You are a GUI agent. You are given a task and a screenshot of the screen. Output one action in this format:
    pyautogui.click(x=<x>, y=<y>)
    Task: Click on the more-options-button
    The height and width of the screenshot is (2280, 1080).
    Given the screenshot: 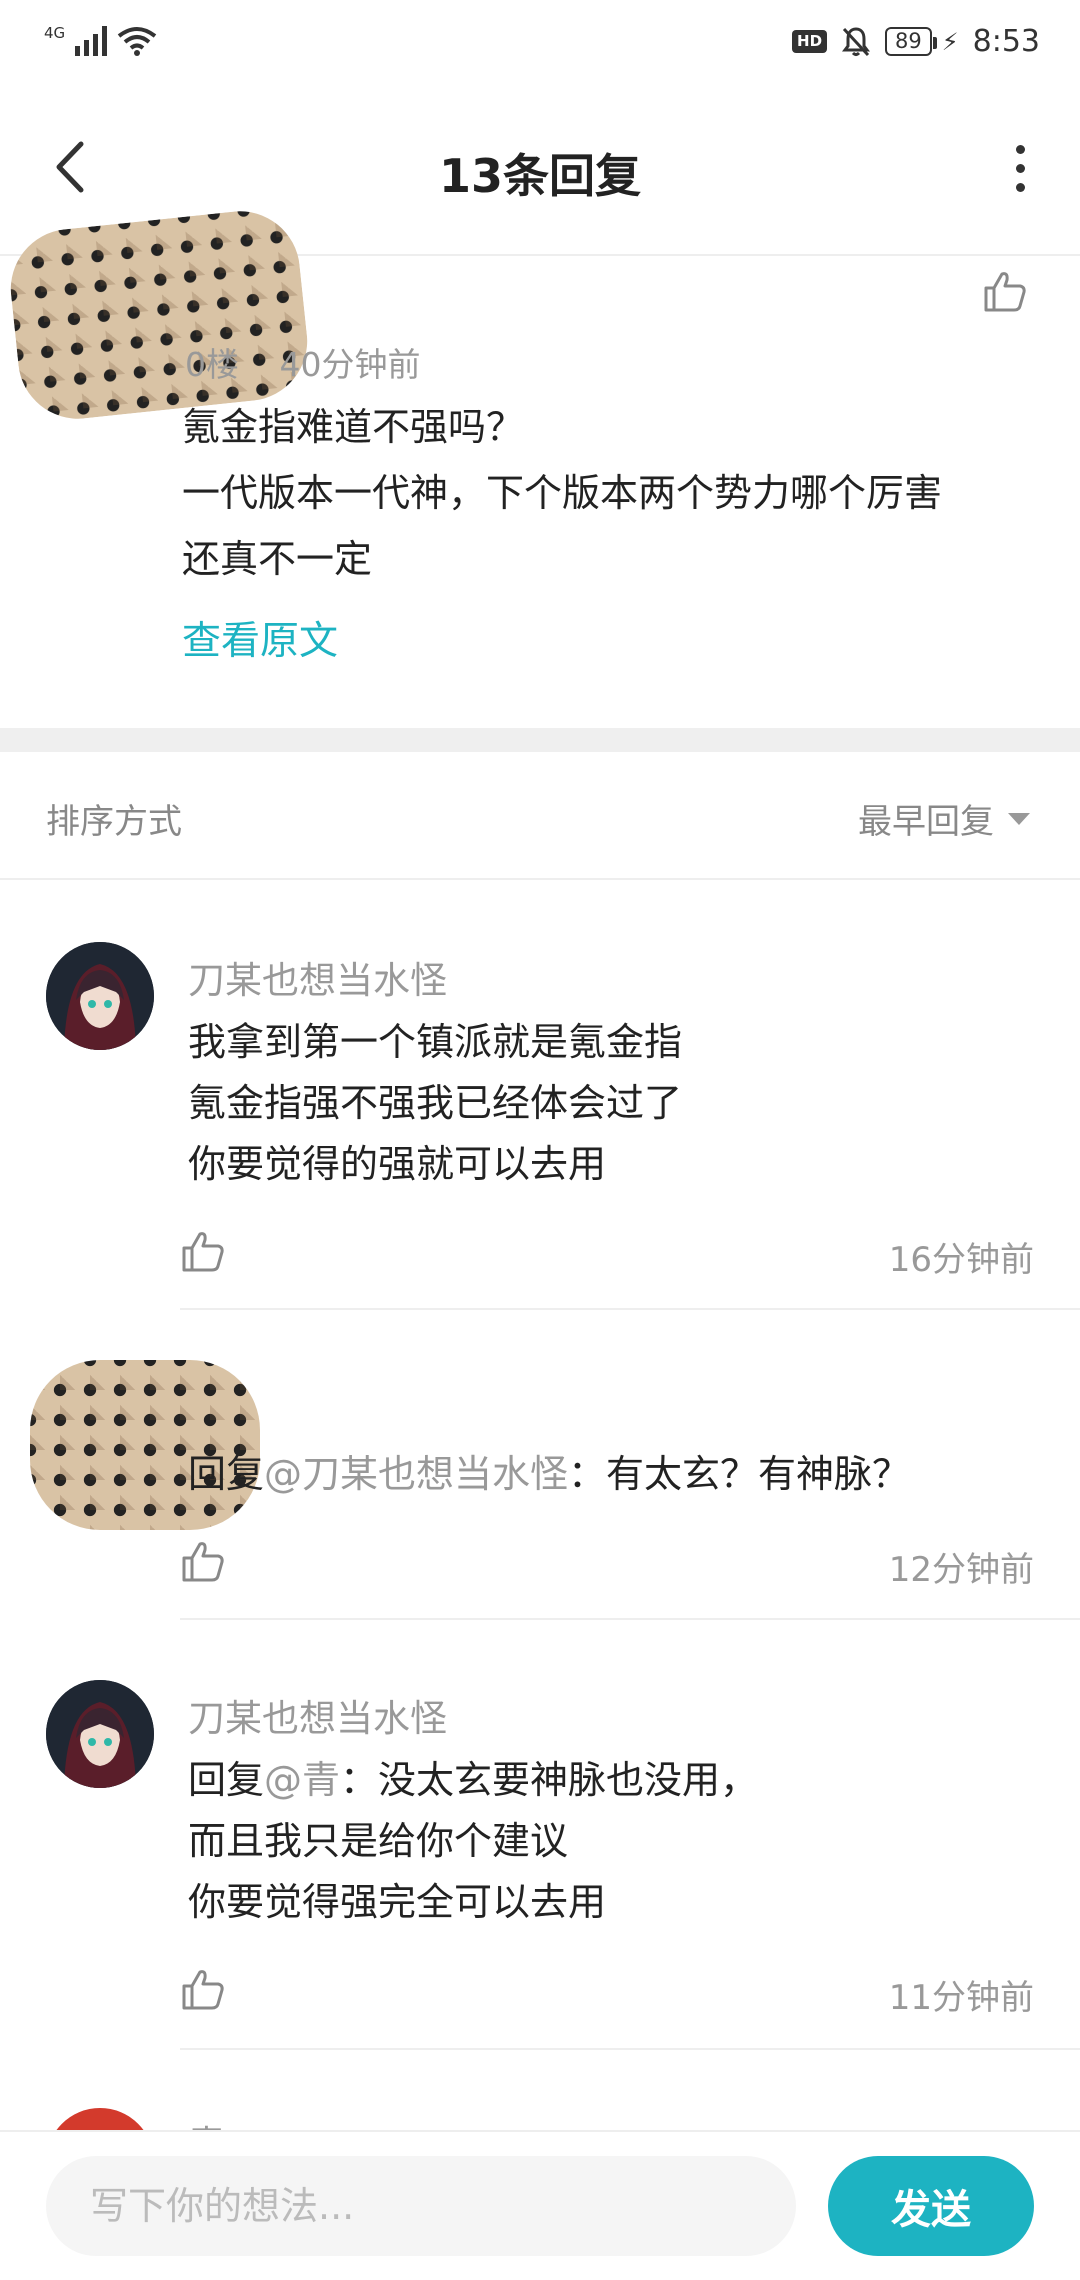 What is the action you would take?
    pyautogui.click(x=1020, y=168)
    